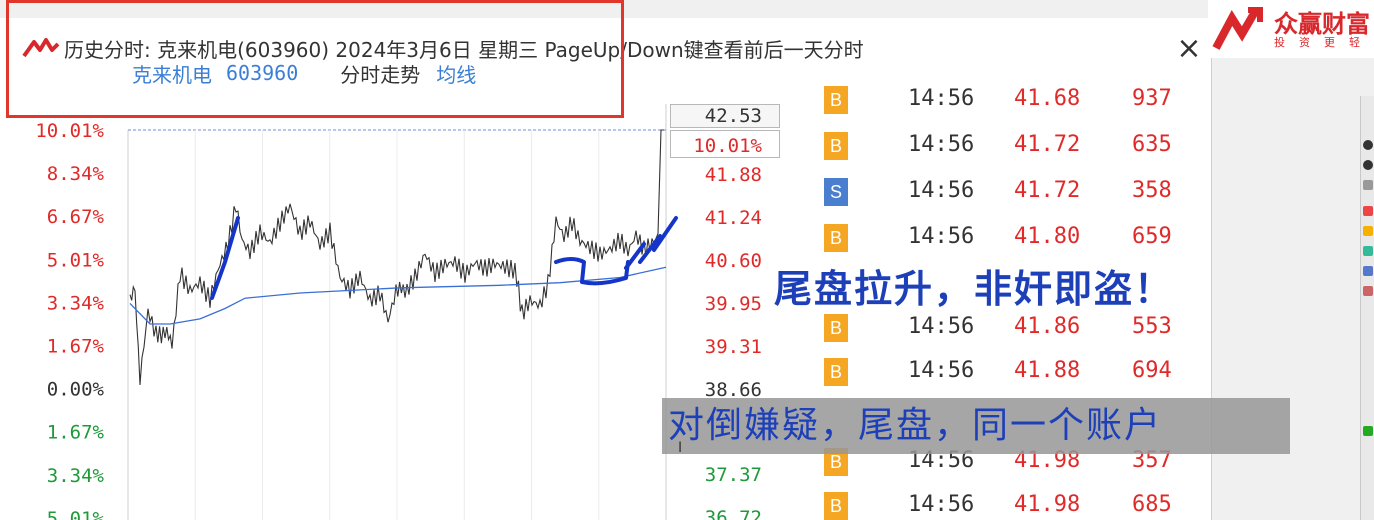 The image size is (1374, 520). I want to click on text-cursor-icon: I, so click(680, 448).